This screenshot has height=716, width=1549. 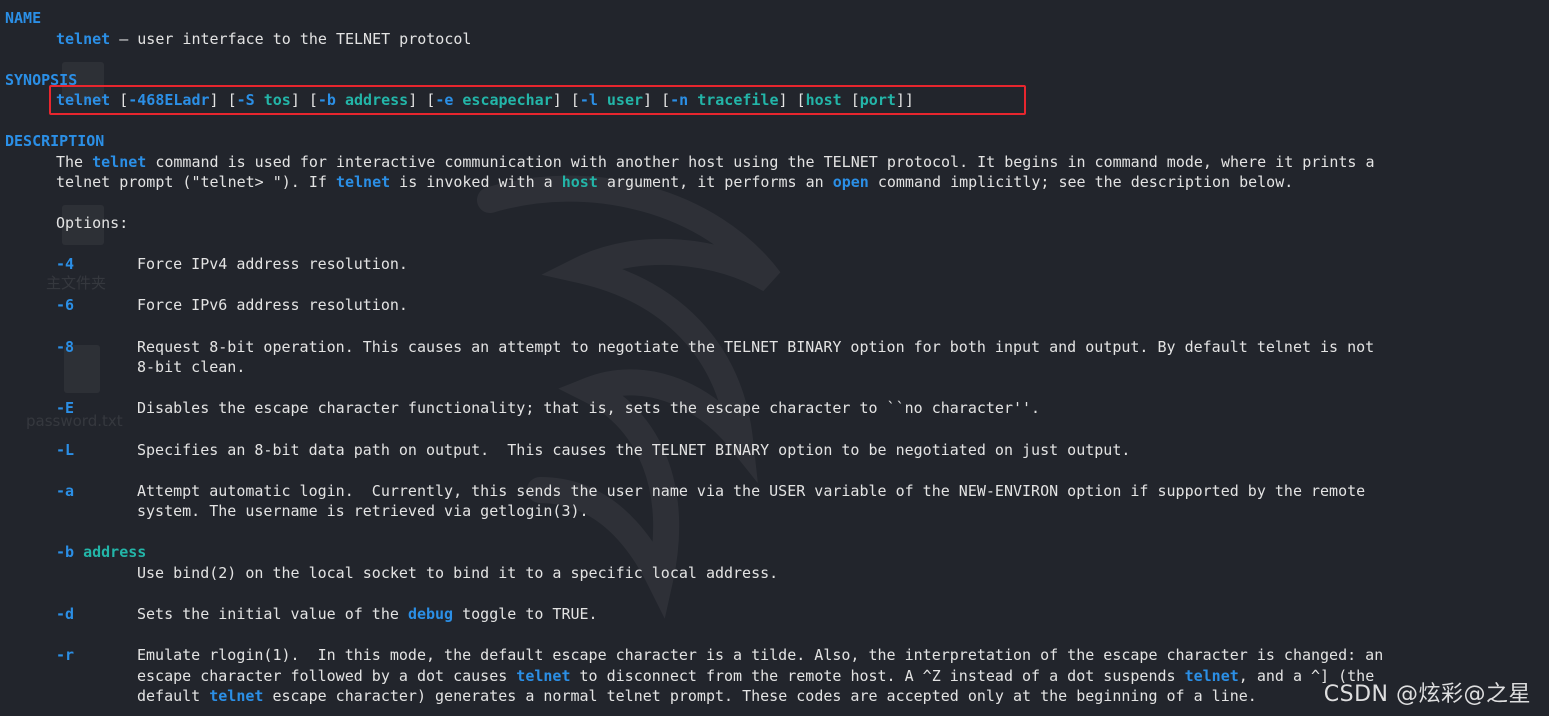 I want to click on options-label: Options:, so click(x=92, y=223).